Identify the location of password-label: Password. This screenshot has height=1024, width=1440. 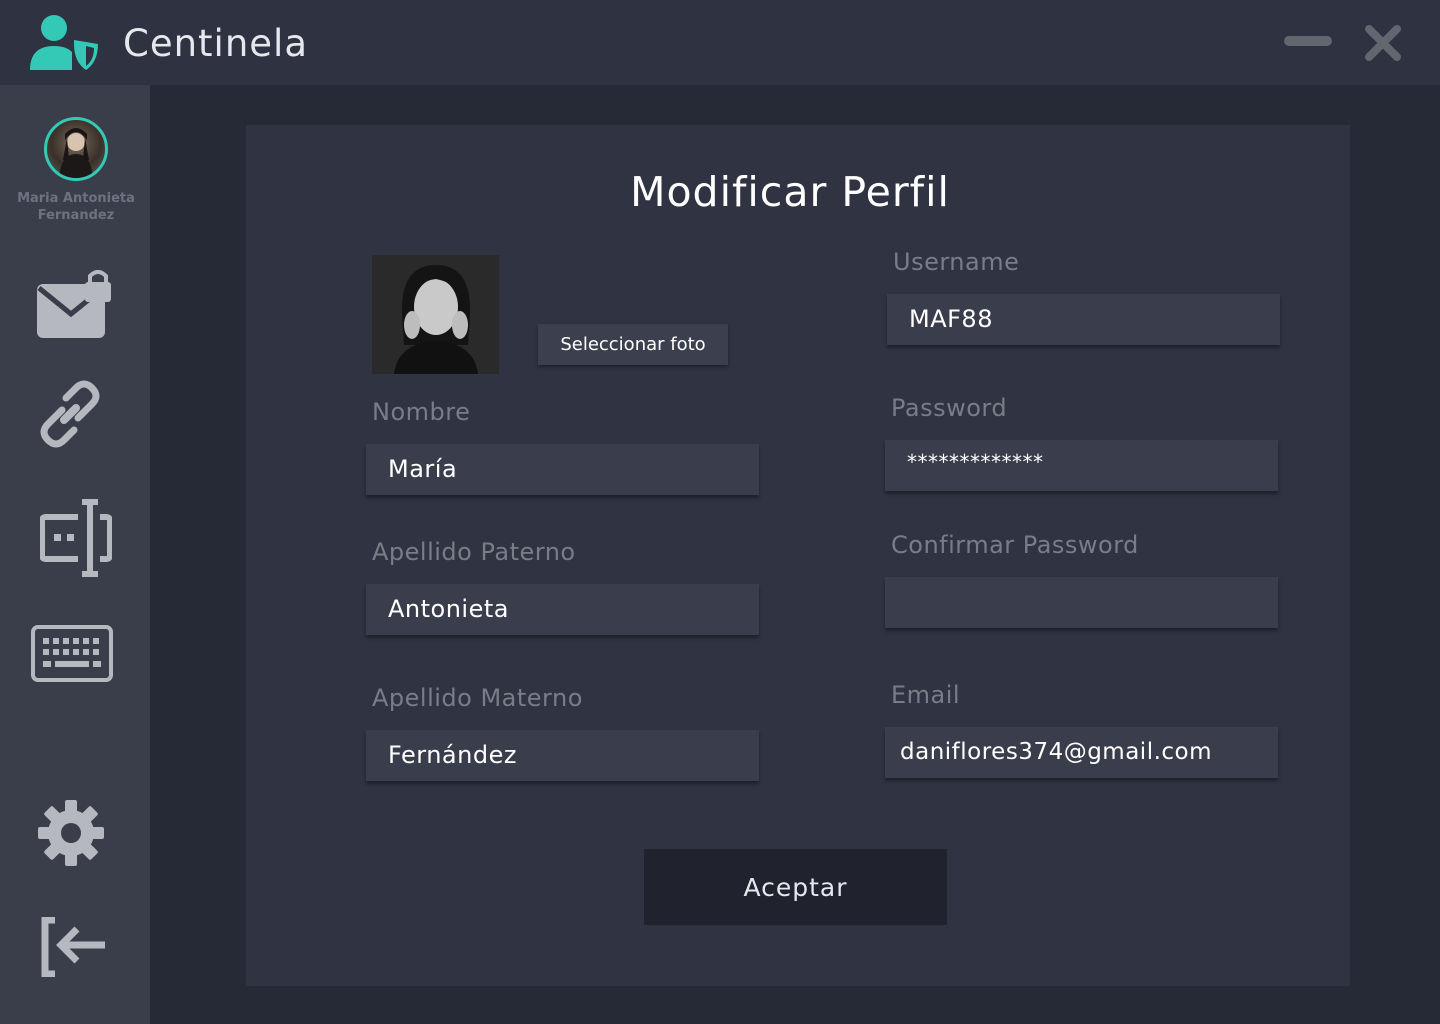
(949, 408).